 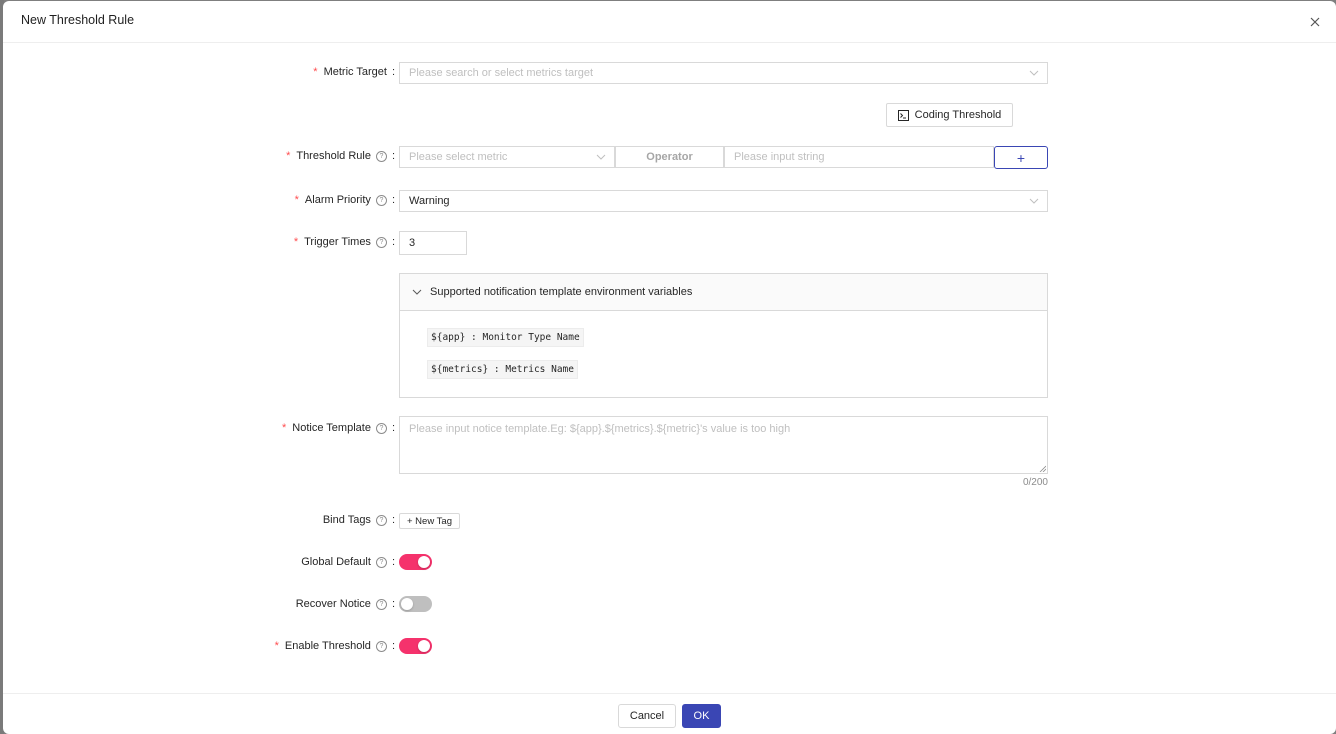 I want to click on add-rule-button: +, so click(x=1021, y=157).